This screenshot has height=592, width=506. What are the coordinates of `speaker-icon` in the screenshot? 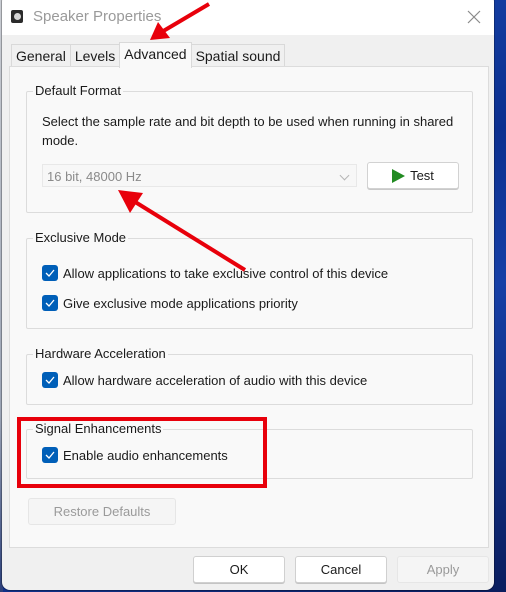 It's located at (17, 16).